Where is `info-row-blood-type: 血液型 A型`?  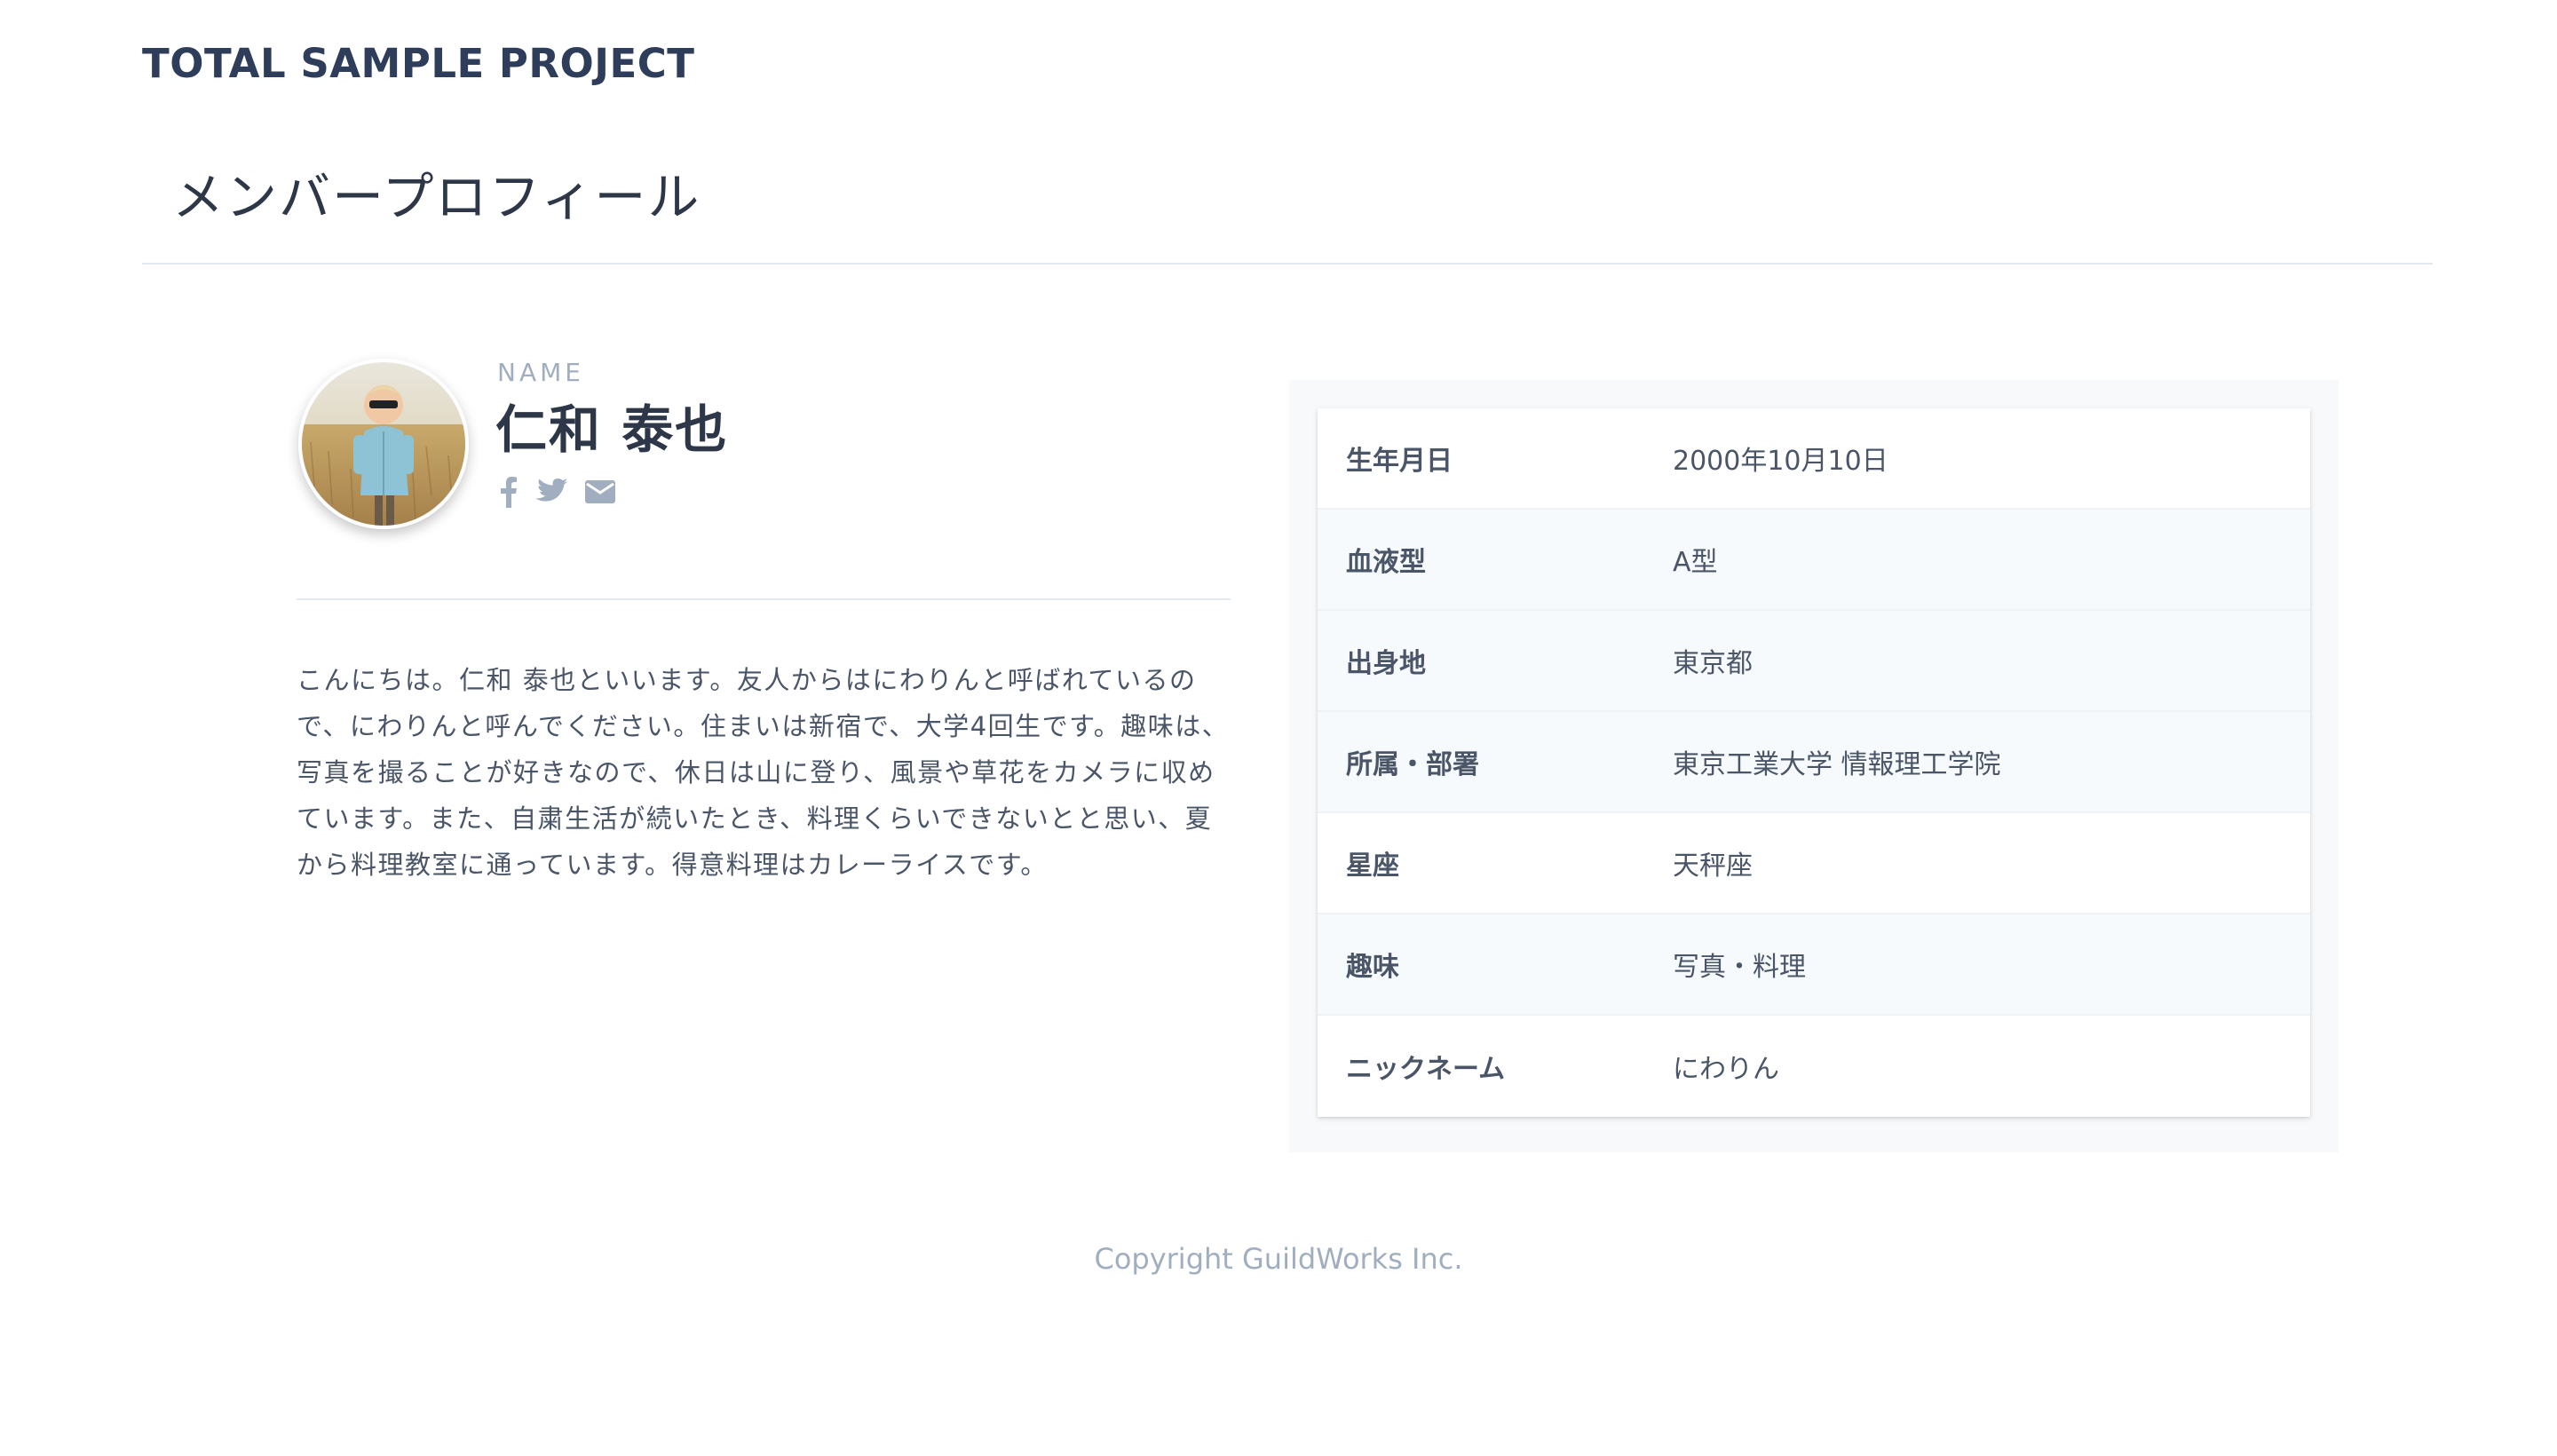
info-row-blood-type: 血液型 A型 is located at coordinates (1814, 560).